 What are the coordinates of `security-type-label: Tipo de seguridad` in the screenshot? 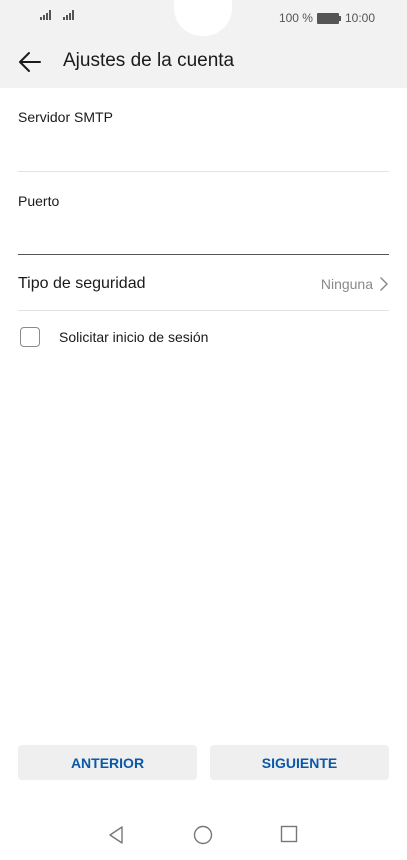 It's located at (82, 283).